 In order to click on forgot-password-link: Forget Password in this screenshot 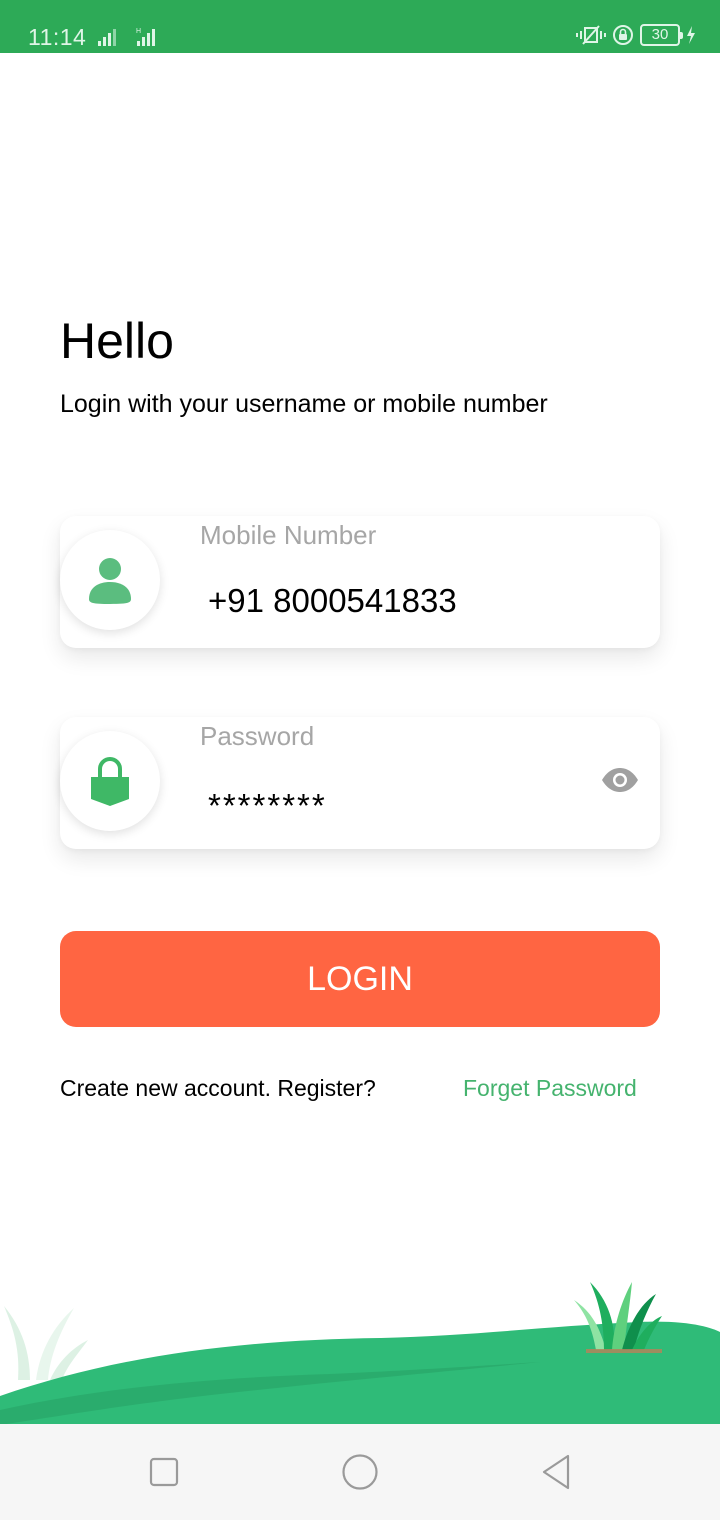, I will do `click(550, 1088)`.